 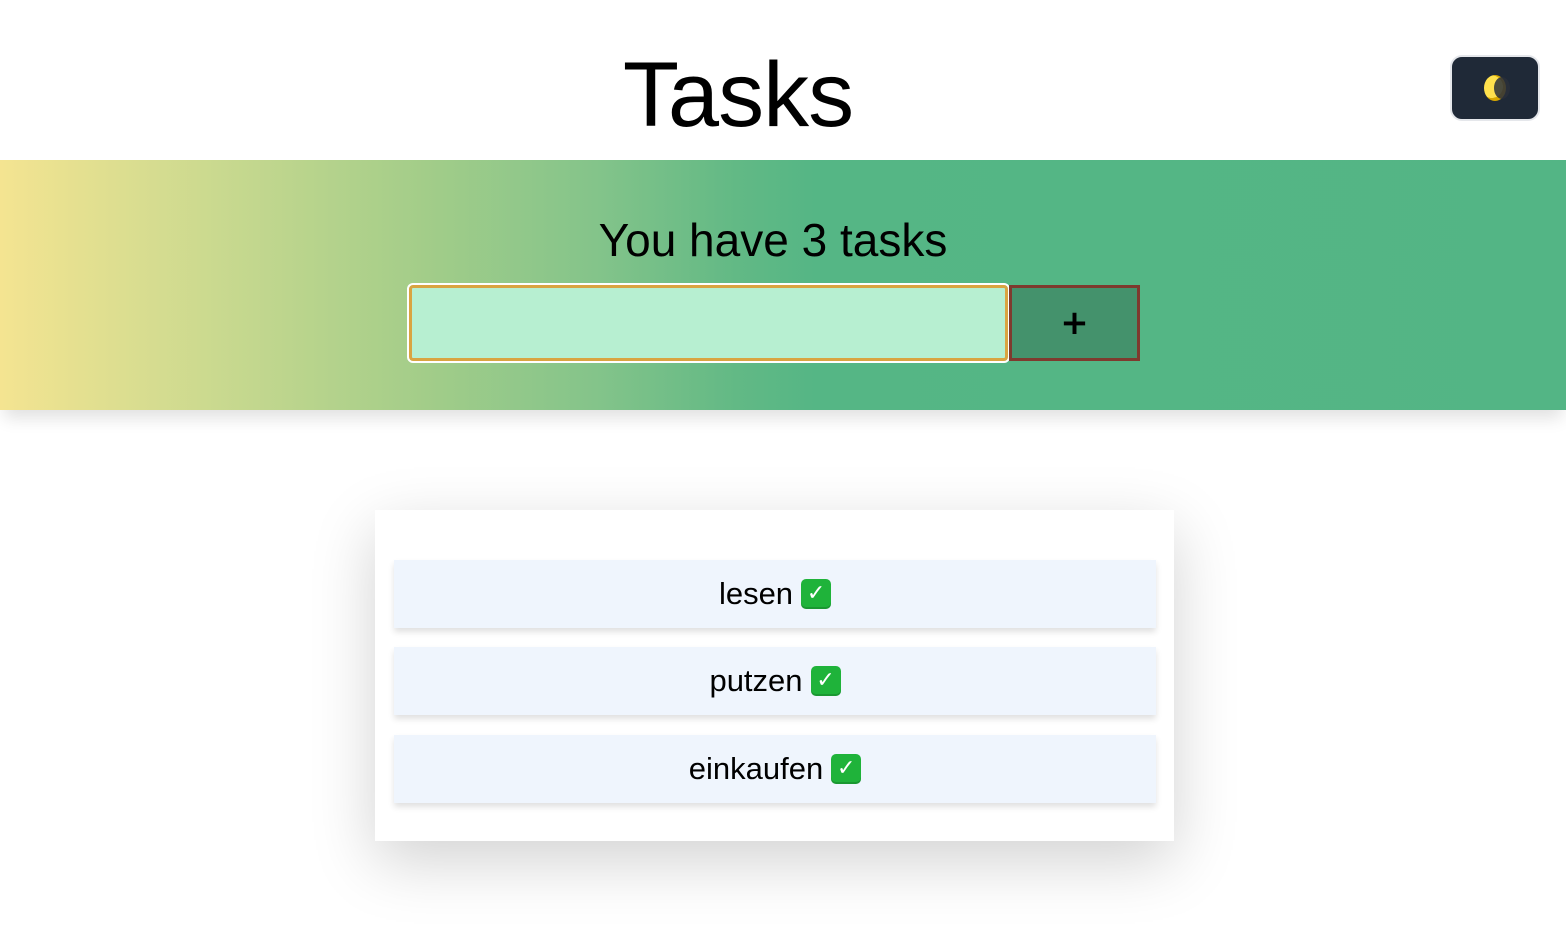 What do you see at coordinates (773, 240) in the screenshot?
I see `task-count: You have 3 tasks` at bounding box center [773, 240].